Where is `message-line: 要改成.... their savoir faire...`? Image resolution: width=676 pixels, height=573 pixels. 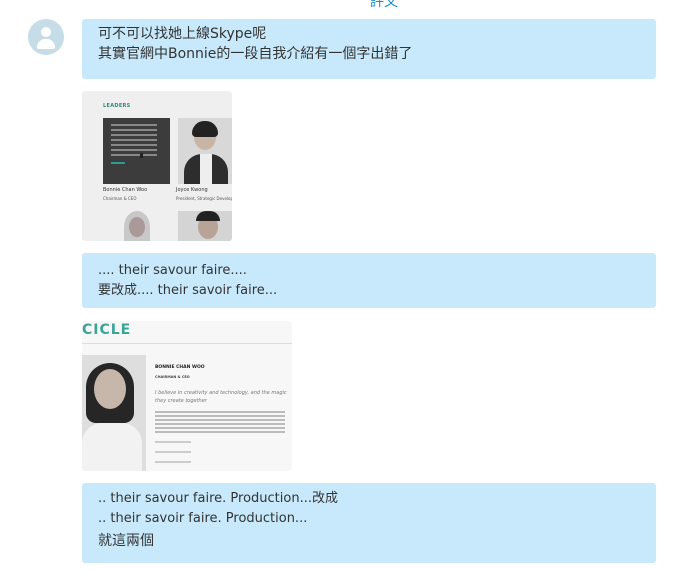
message-line: 要改成.... their savoir faire... is located at coordinates (188, 290).